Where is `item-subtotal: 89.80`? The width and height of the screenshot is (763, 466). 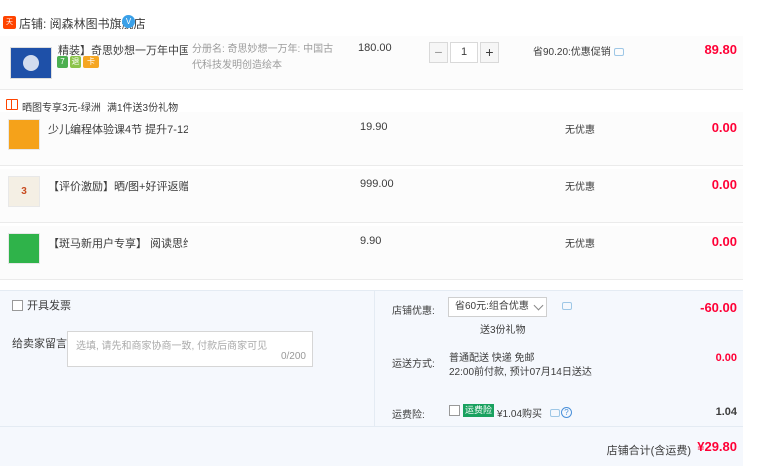
item-subtotal: 89.80 is located at coordinates (720, 49).